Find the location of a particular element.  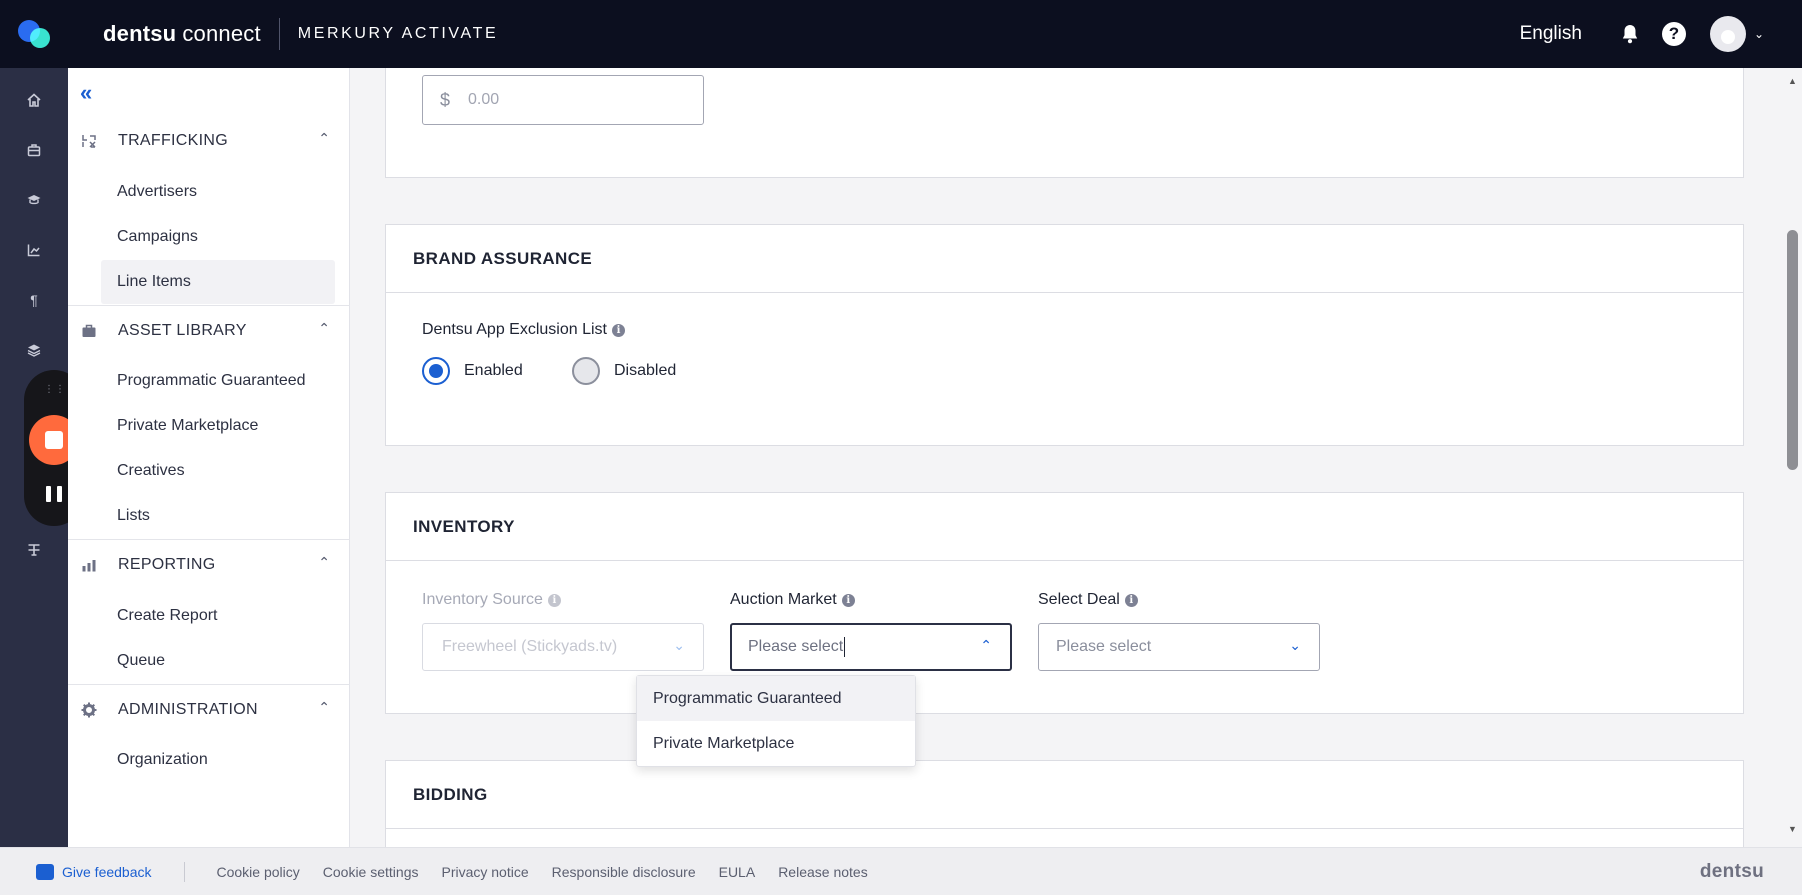

bidding-card: BIDDING is located at coordinates (1064, 803).